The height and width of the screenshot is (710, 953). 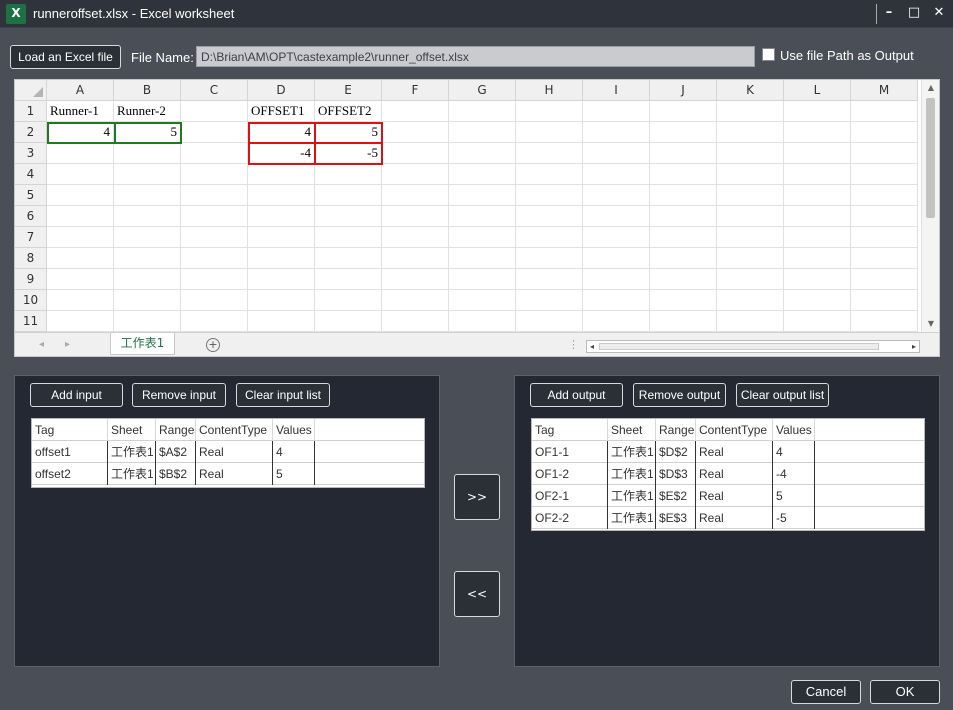 What do you see at coordinates (214, 174) in the screenshot?
I see `cell-c4` at bounding box center [214, 174].